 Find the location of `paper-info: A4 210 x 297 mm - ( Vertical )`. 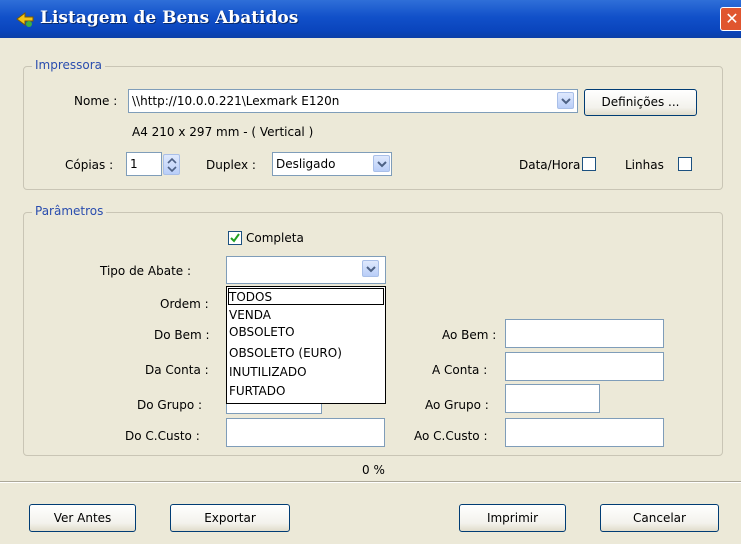

paper-info: A4 210 x 297 mm - ( Vertical ) is located at coordinates (223, 132).